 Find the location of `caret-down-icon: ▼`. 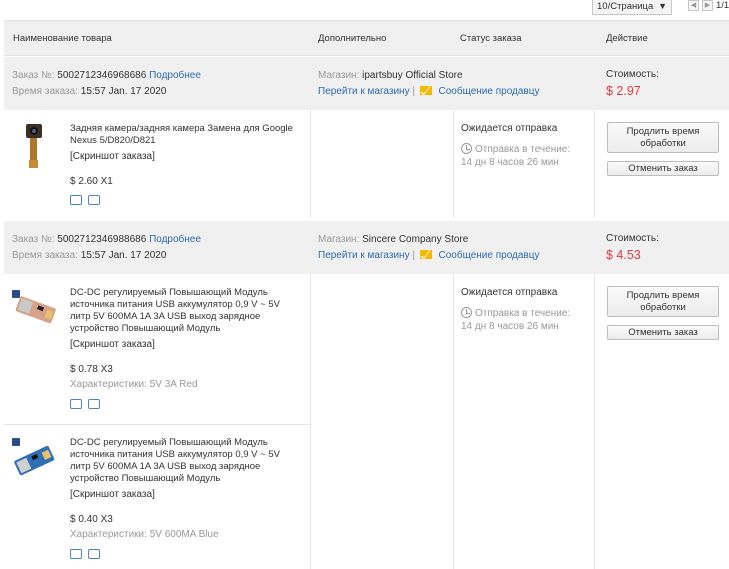

caret-down-icon: ▼ is located at coordinates (662, 6).